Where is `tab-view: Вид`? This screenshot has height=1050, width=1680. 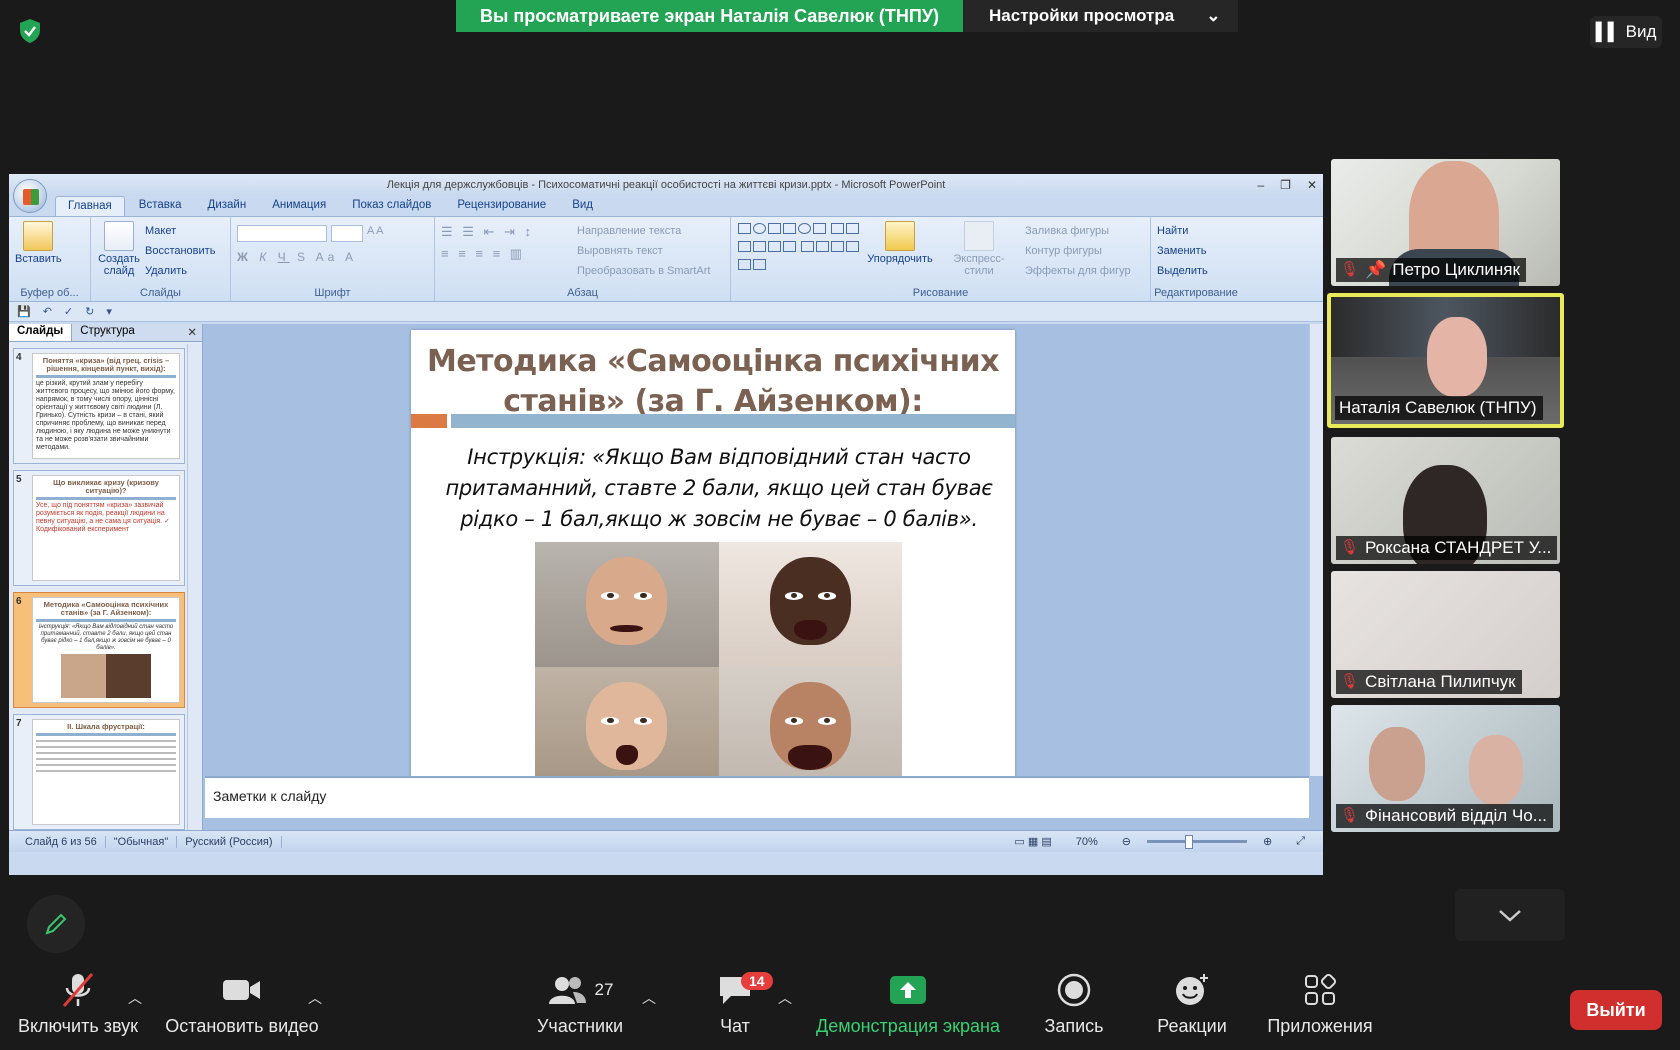
tab-view: Вид is located at coordinates (582, 206).